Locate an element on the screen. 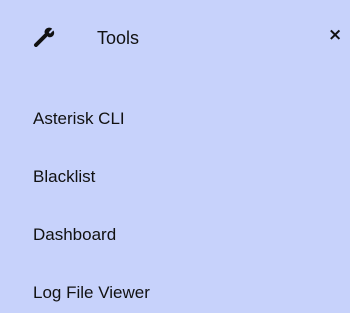  menu-item-label: Log File Viewer is located at coordinates (91, 292).